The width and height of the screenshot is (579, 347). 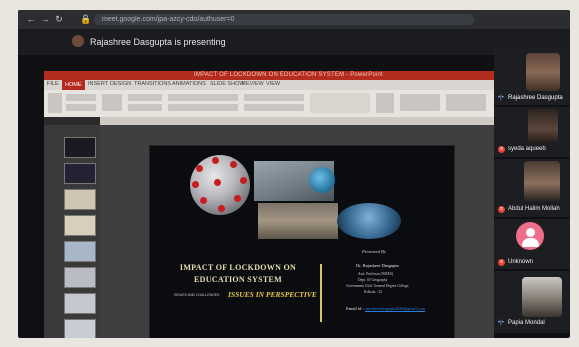 What do you see at coordinates (355, 308) in the screenshot?
I see `email-label: Email id :` at bounding box center [355, 308].